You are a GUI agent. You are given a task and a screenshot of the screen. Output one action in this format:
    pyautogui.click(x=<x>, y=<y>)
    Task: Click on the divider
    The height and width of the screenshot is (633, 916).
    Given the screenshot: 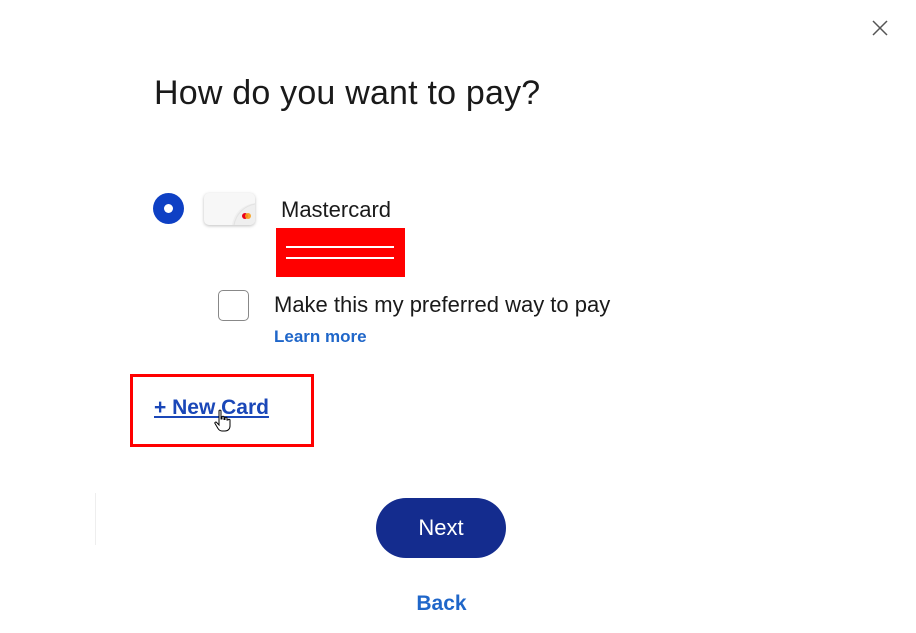 What is the action you would take?
    pyautogui.click(x=95, y=519)
    